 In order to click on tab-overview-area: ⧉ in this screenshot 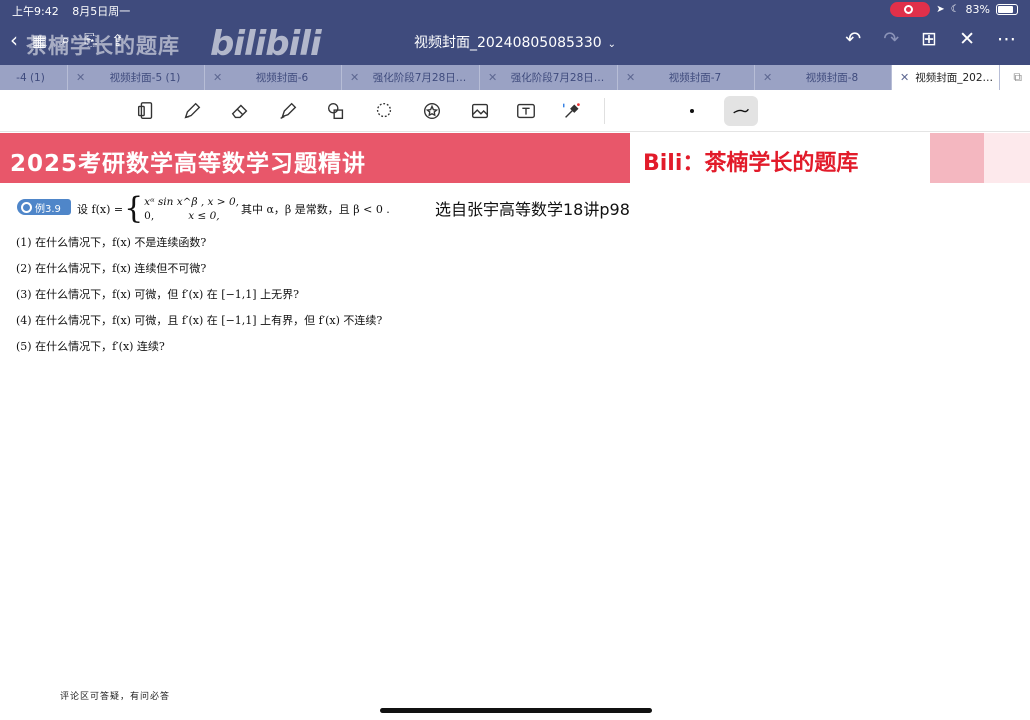, I will do `click(1015, 77)`.